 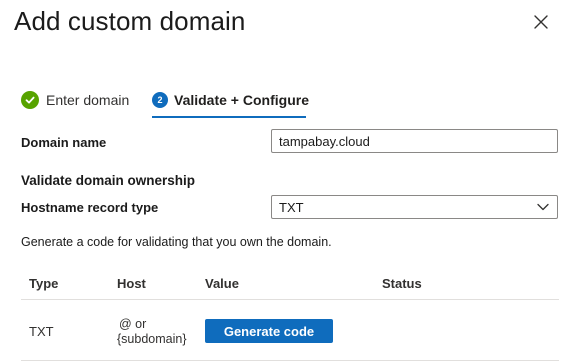 I want to click on host-line: {subdomain}, so click(x=152, y=339).